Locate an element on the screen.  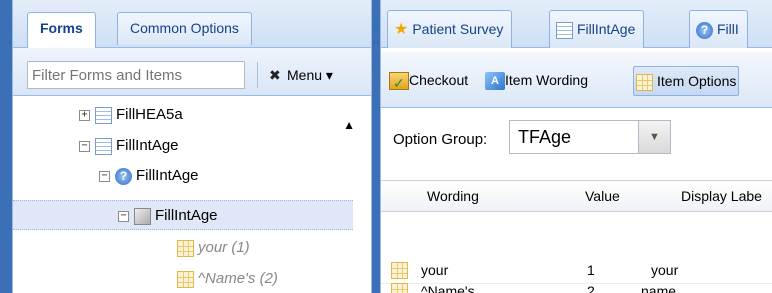
column-header-display-label: Display Labe is located at coordinates (721, 196).